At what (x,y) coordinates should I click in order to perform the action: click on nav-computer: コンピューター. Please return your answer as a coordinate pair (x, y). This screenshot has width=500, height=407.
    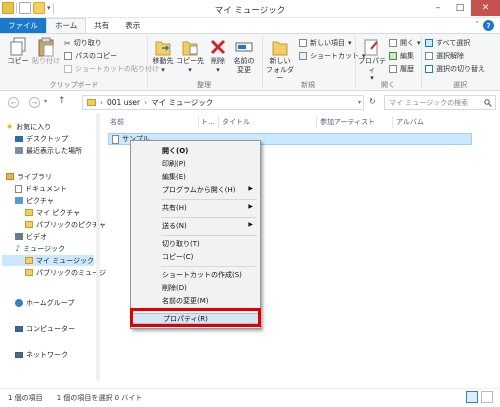
    Looking at the image, I should click on (45, 328).